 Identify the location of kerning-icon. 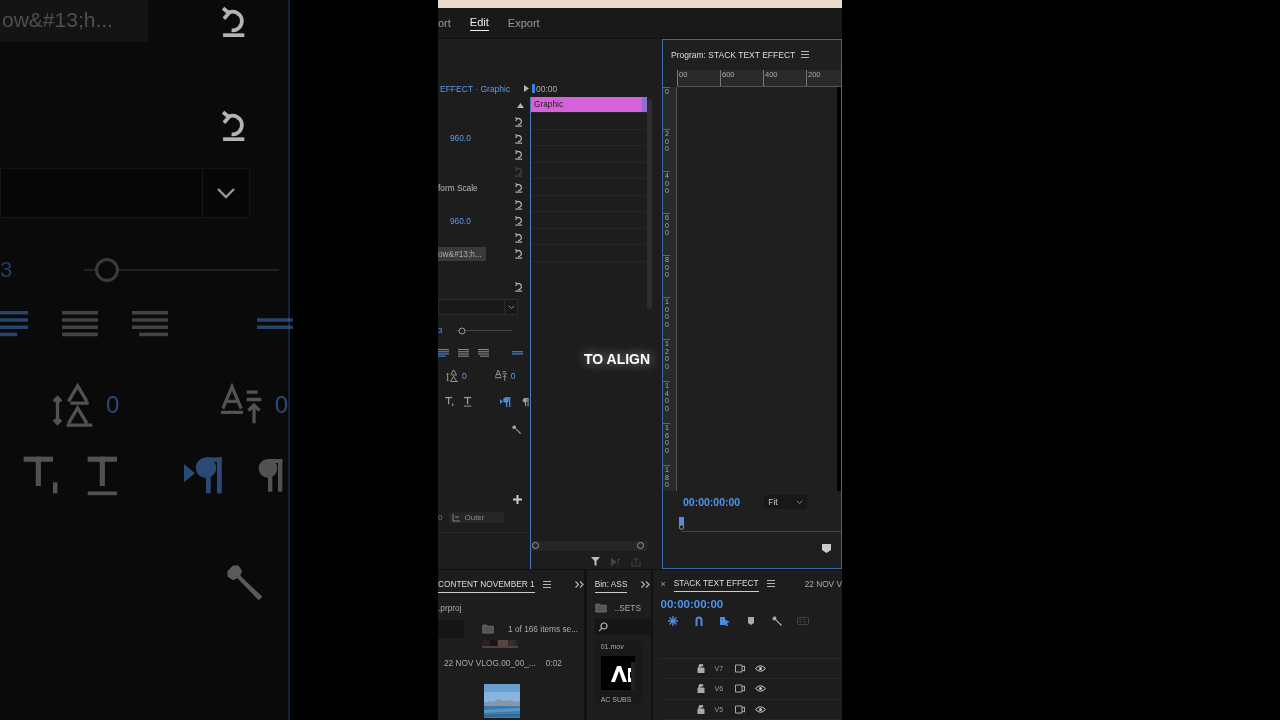
(501, 376).